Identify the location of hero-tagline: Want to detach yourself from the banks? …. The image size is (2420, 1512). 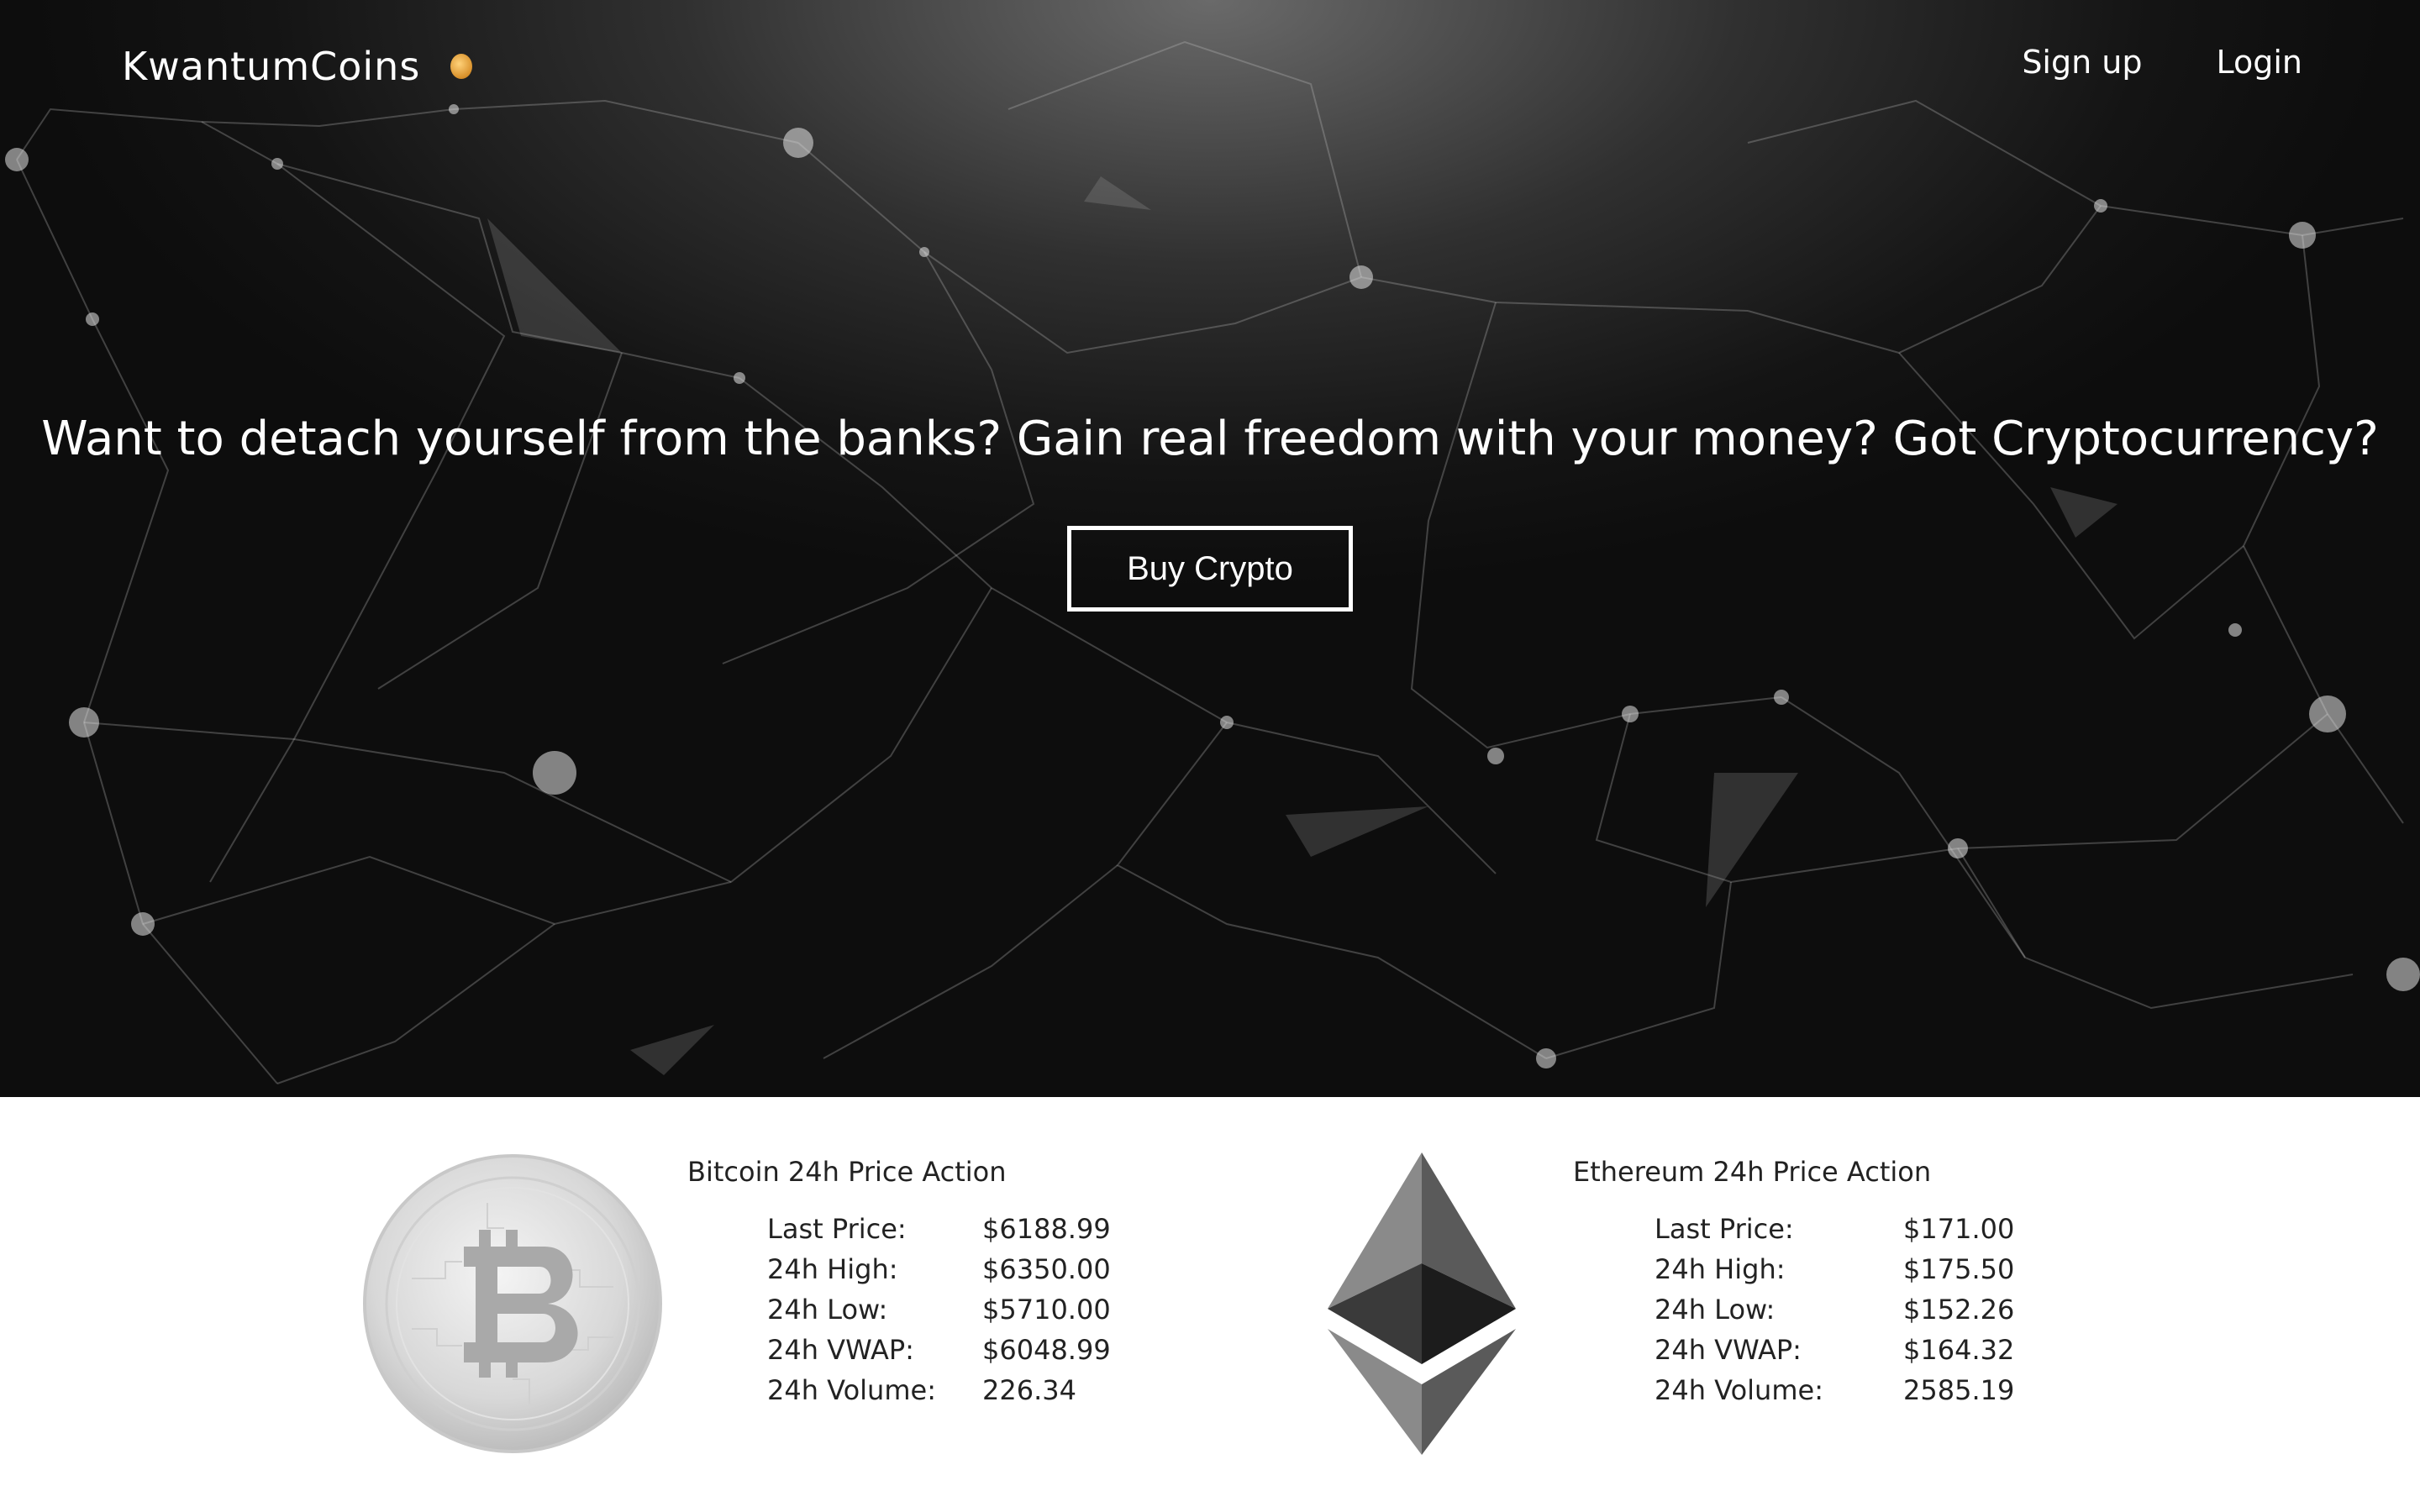
(1210, 439).